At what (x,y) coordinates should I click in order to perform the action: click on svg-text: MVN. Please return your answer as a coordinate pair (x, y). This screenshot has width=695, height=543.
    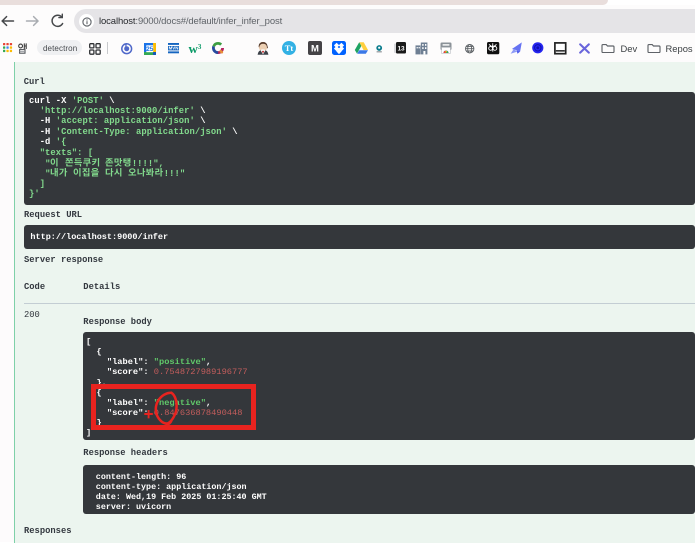
    Looking at the image, I should click on (173, 47).